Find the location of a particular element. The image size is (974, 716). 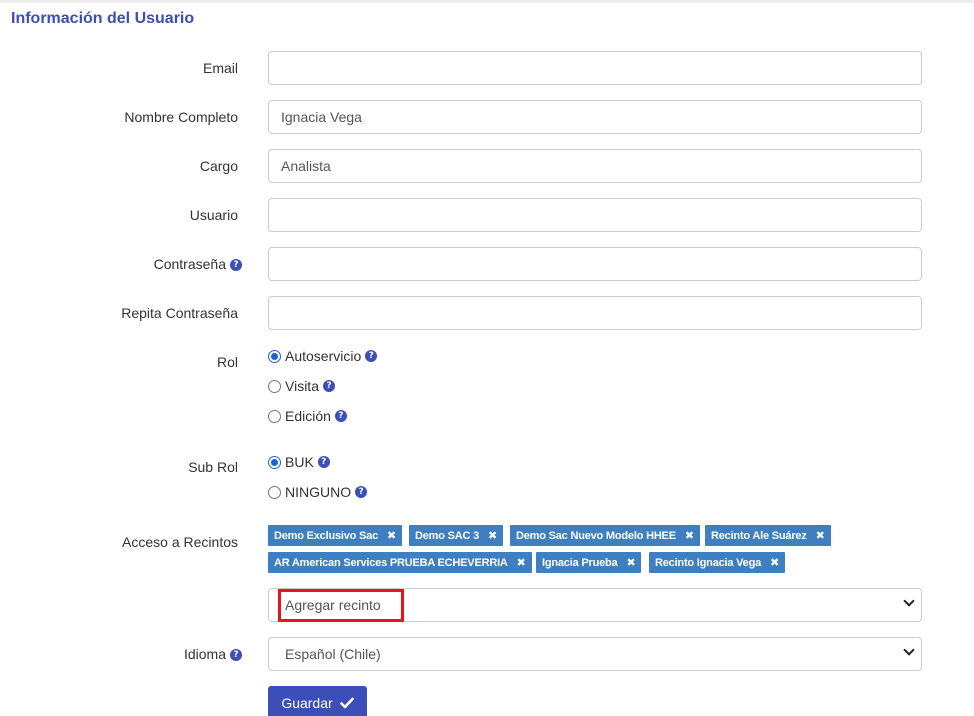

venue-tag: Recinto Ignacia Vega ✖ is located at coordinates (717, 562).